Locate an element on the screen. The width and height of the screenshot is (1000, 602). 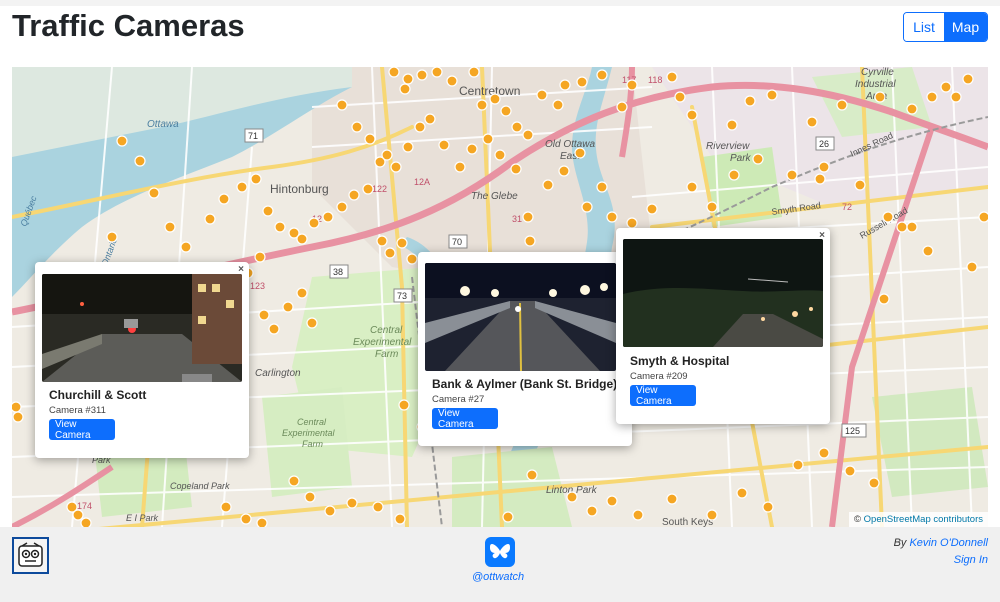
view-camera-button: View Camera is located at coordinates (663, 396).